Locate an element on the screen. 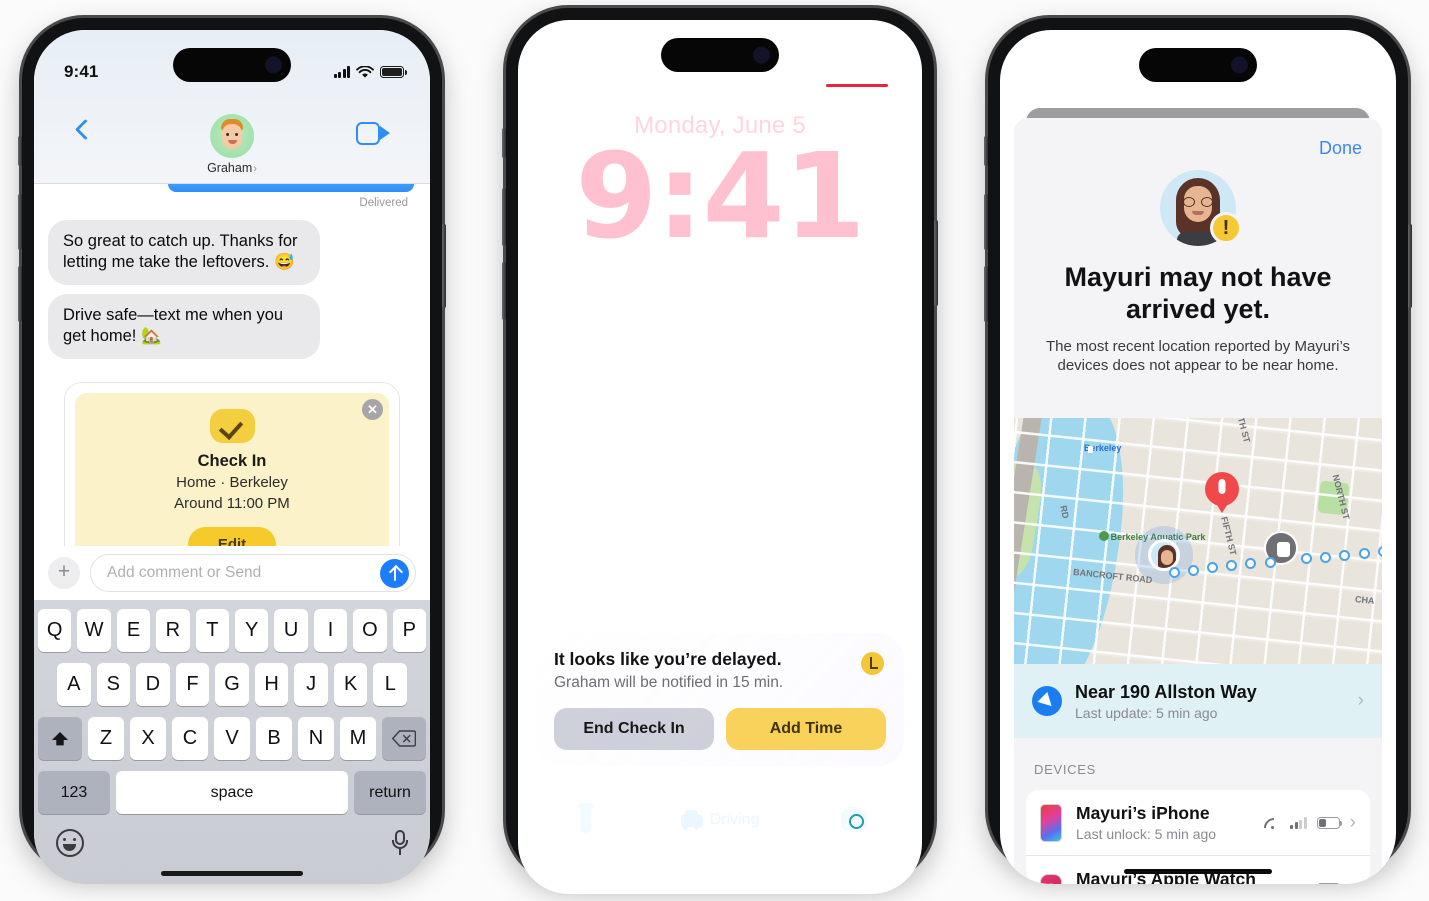  message-input: Add comment or Send is located at coordinates (253, 573).